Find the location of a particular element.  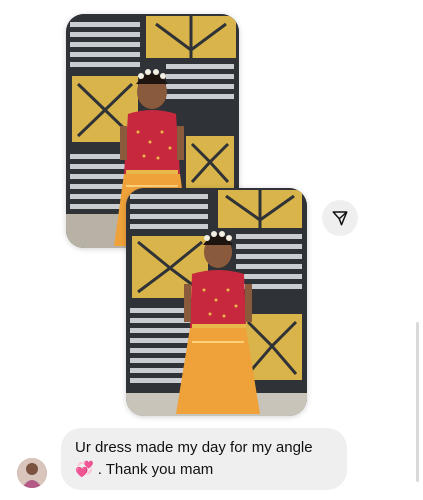

message-line-2-text: . Thank you mam is located at coordinates (155, 469).